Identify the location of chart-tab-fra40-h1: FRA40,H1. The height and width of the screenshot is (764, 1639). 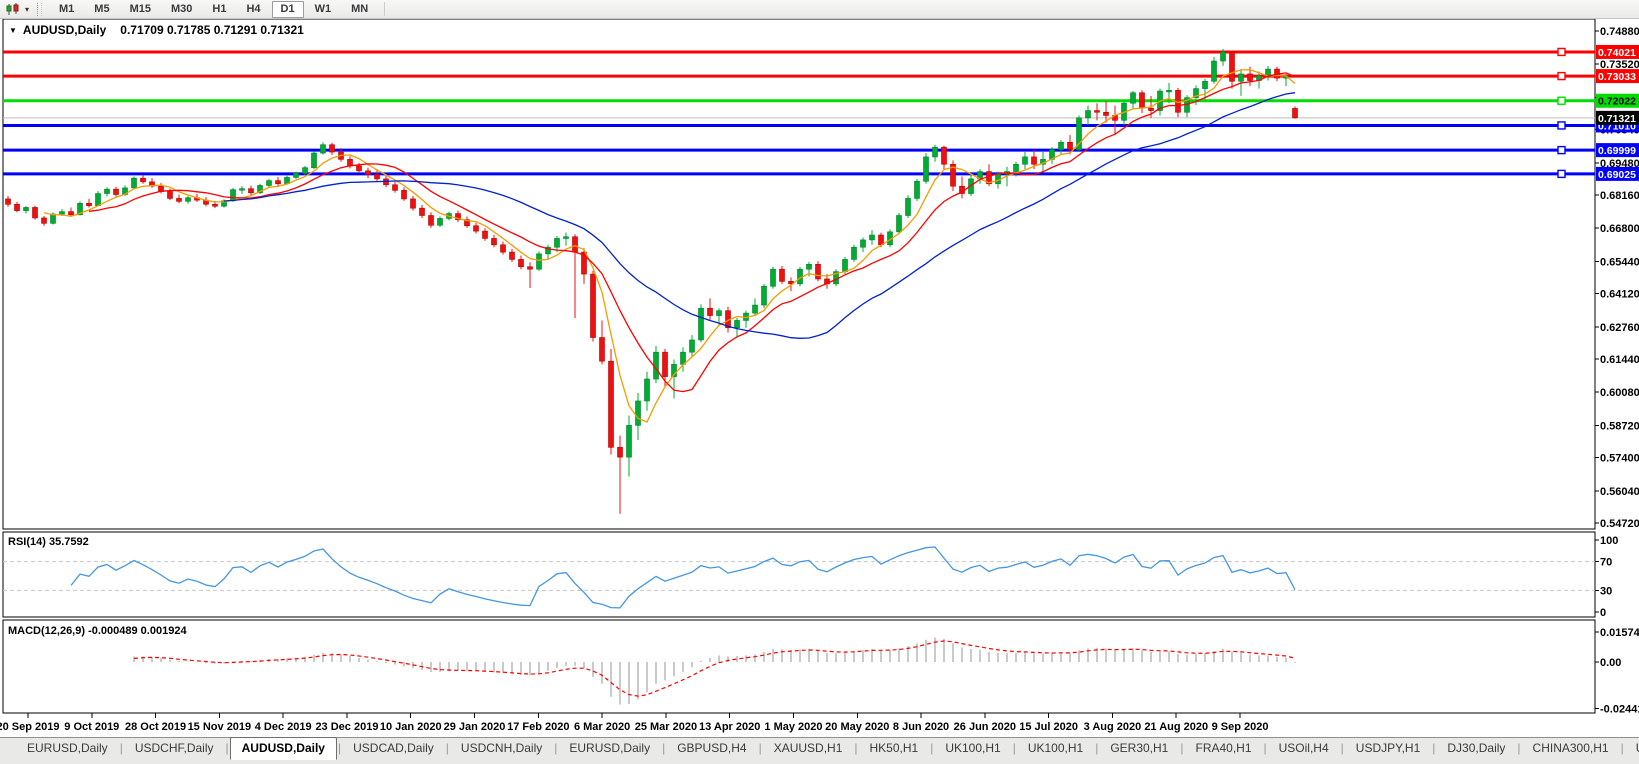
(1223, 748).